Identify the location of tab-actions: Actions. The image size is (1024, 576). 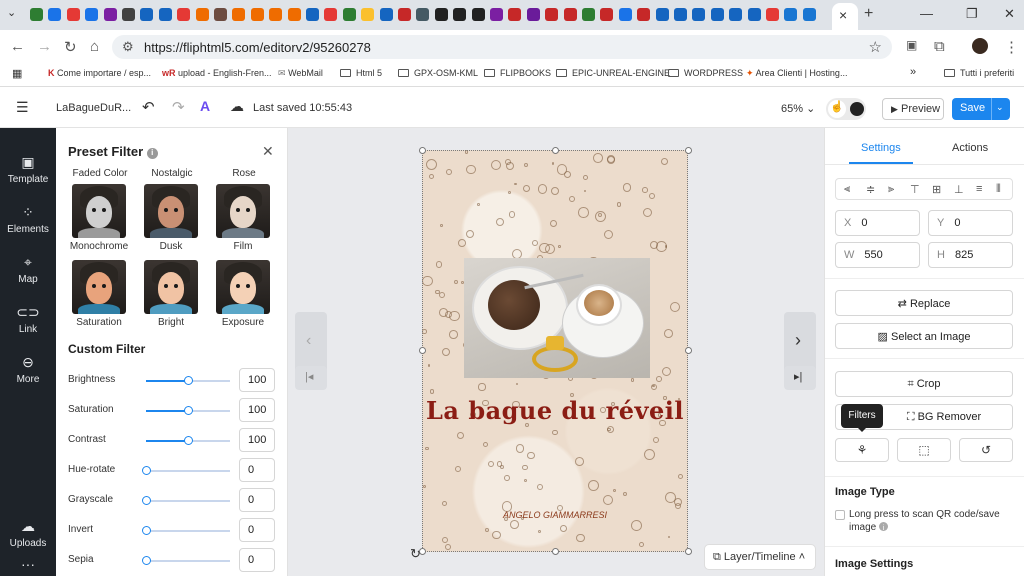
(970, 148).